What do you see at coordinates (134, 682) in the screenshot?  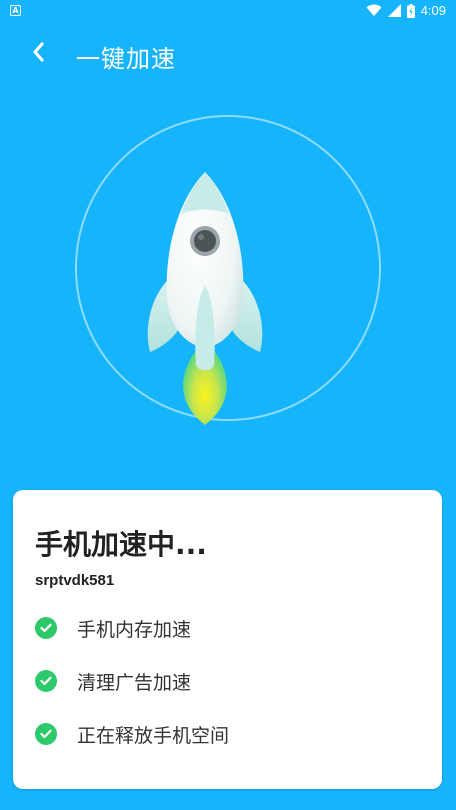 I see `task-label: 清理广告加速` at bounding box center [134, 682].